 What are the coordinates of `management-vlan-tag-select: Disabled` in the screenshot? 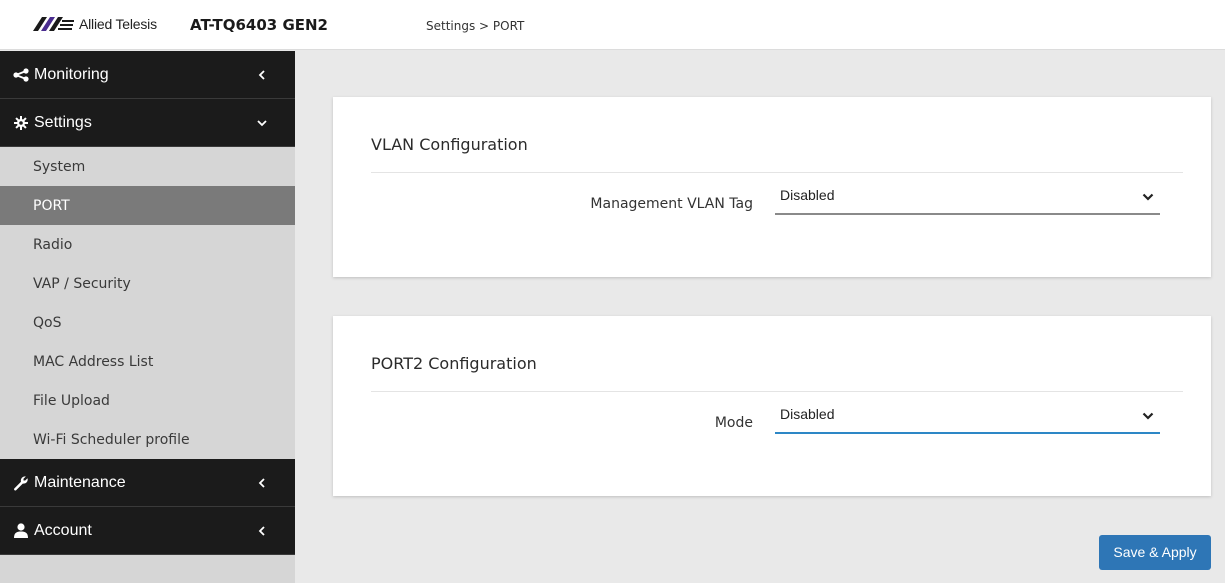 It's located at (967, 200).